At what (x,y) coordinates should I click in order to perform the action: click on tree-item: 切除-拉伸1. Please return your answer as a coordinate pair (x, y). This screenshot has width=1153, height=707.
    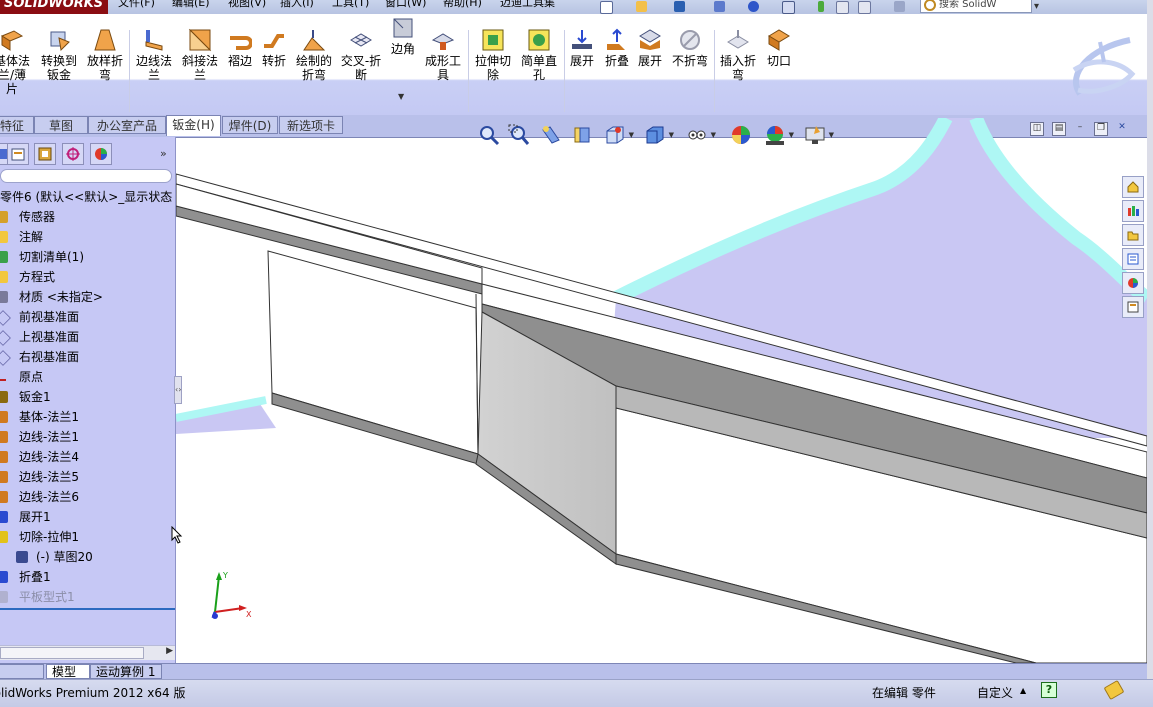
    Looking at the image, I should click on (87, 537).